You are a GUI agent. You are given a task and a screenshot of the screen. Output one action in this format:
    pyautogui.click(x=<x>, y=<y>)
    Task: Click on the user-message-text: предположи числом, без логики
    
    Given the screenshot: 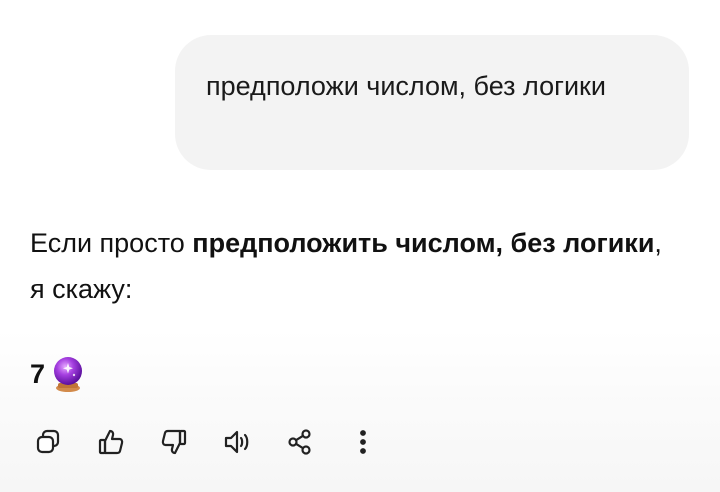 What is the action you would take?
    pyautogui.click(x=406, y=86)
    